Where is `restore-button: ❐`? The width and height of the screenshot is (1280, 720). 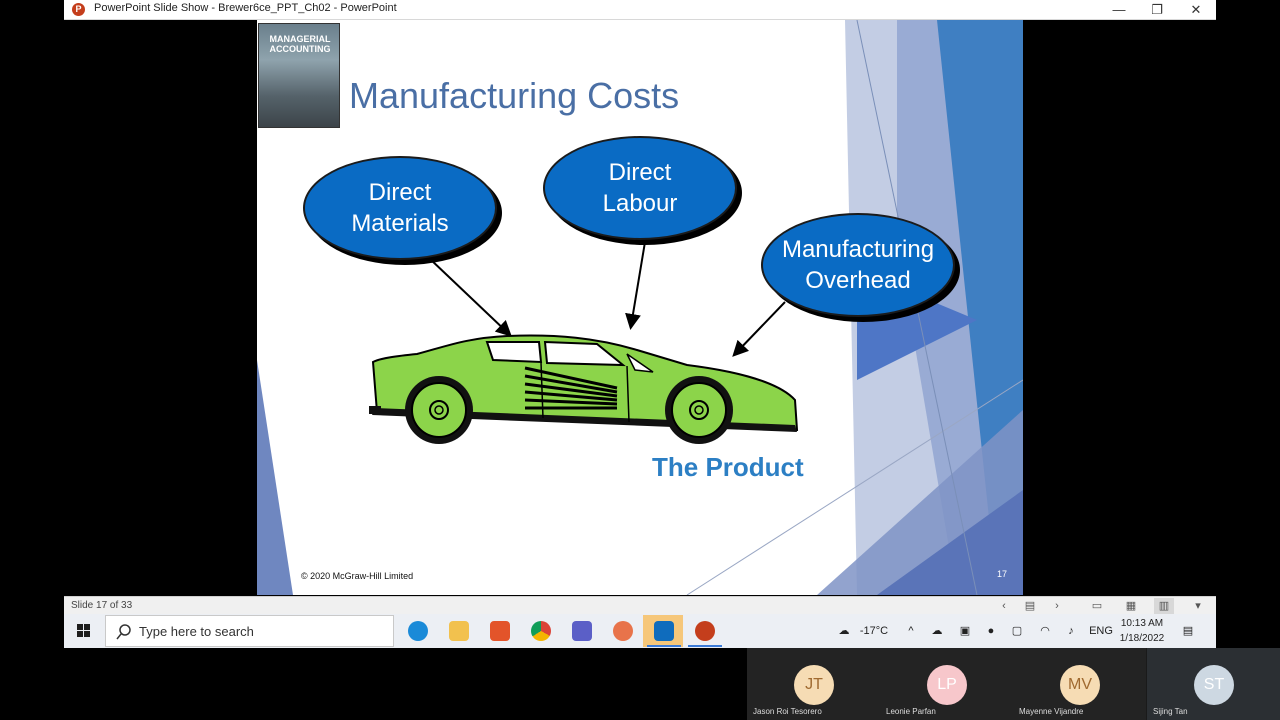 restore-button: ❐ is located at coordinates (1157, 9).